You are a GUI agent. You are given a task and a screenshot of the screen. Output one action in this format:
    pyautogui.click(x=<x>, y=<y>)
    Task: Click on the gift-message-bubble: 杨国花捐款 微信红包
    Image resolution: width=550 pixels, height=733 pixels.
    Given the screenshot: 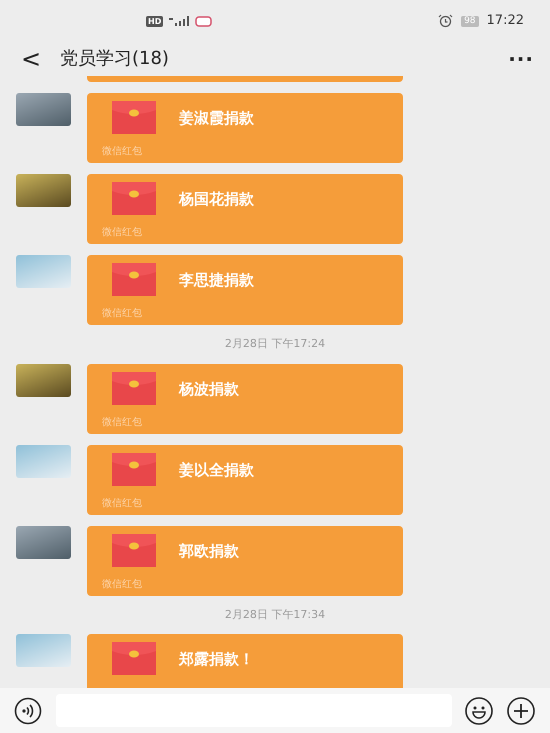 What is the action you would take?
    pyautogui.click(x=245, y=209)
    